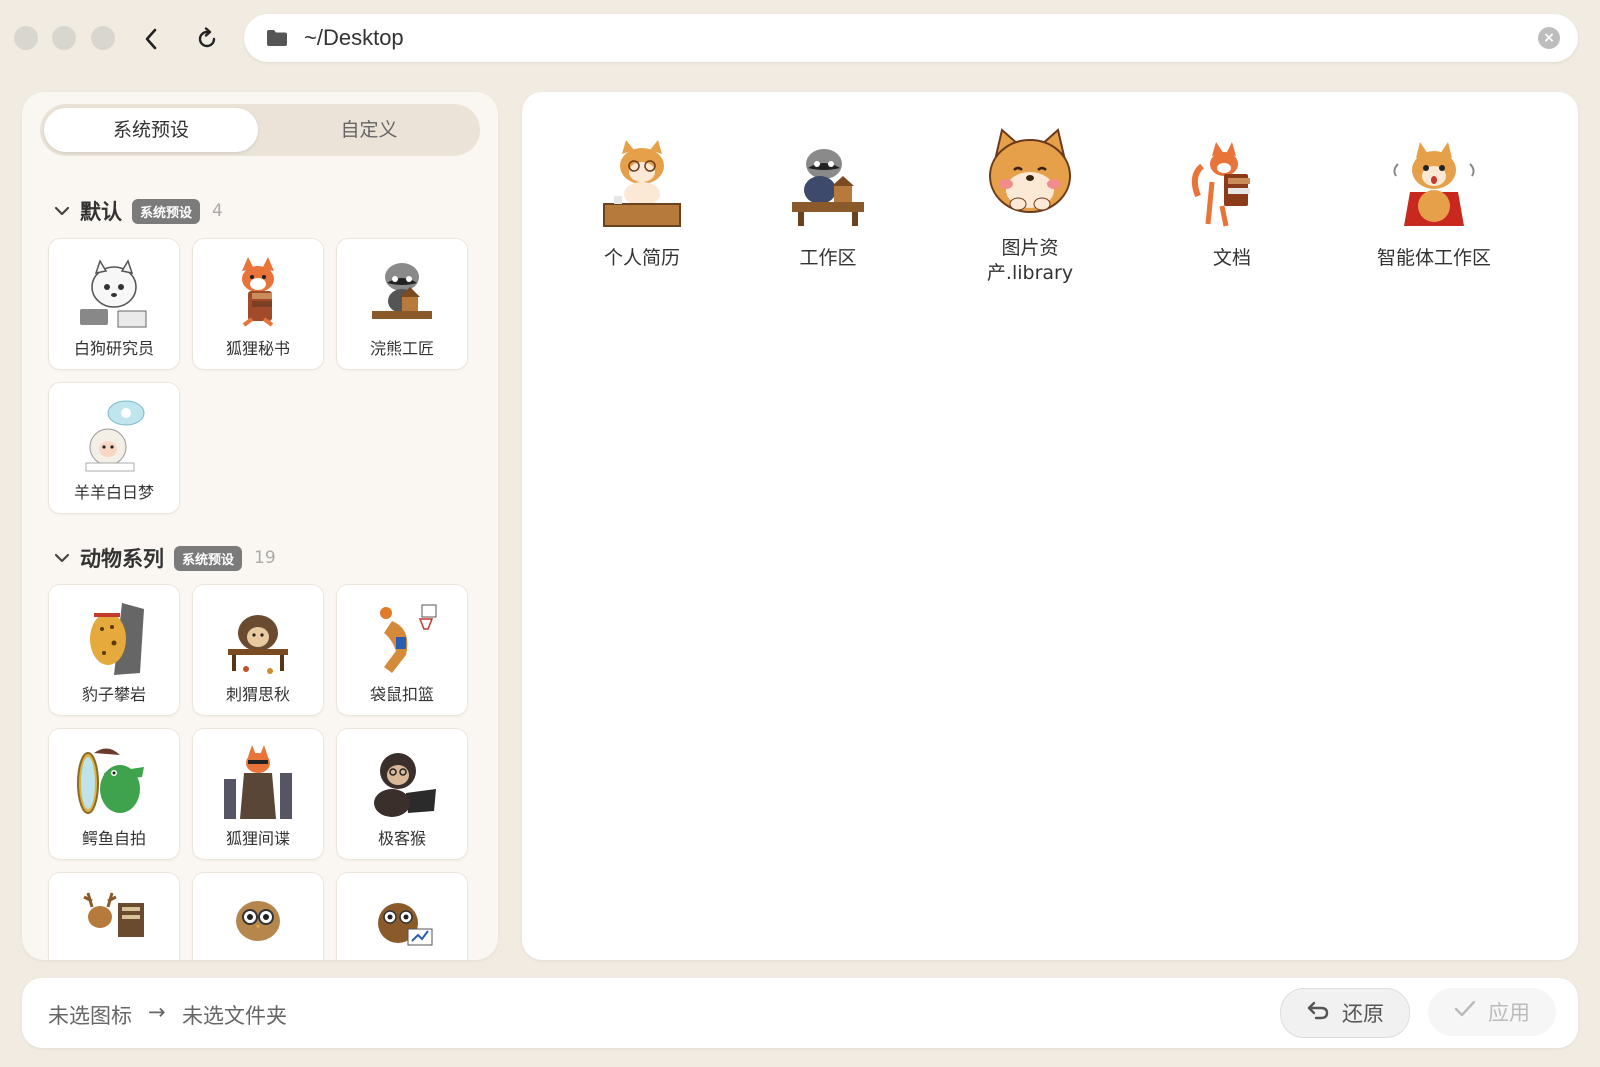  What do you see at coordinates (122, 559) in the screenshot?
I see `group-title: 动物系列` at bounding box center [122, 559].